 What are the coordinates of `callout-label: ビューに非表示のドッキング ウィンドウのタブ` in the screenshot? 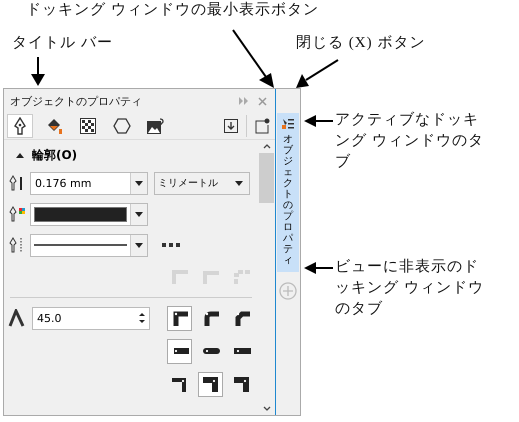 It's located at (410, 288).